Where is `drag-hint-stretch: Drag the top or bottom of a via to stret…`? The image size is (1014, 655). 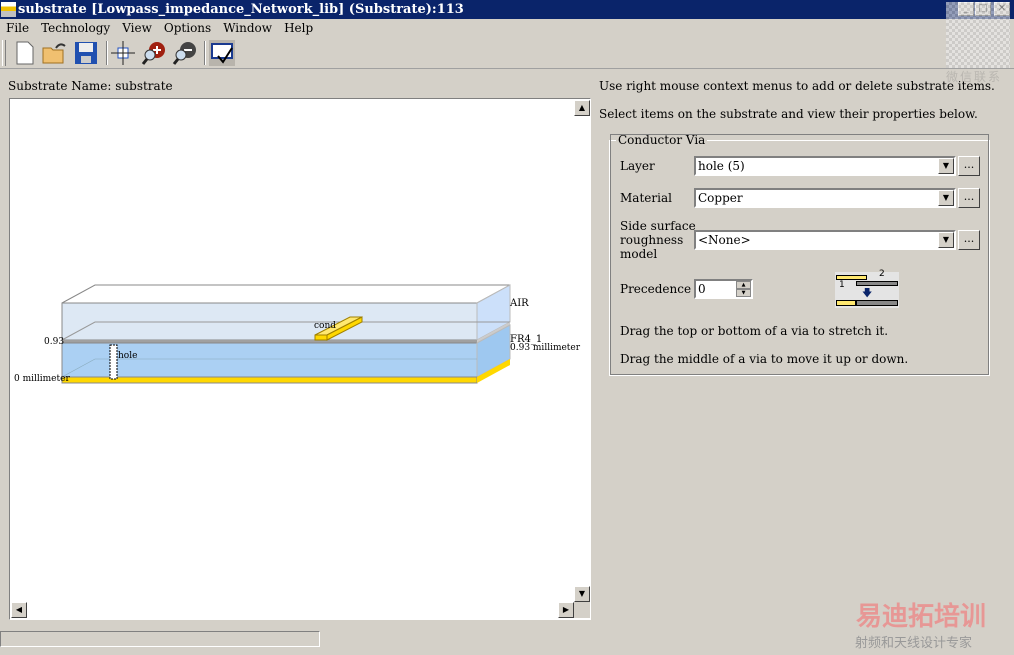
drag-hint-stretch: Drag the top or bottom of a via to stret… is located at coordinates (754, 331).